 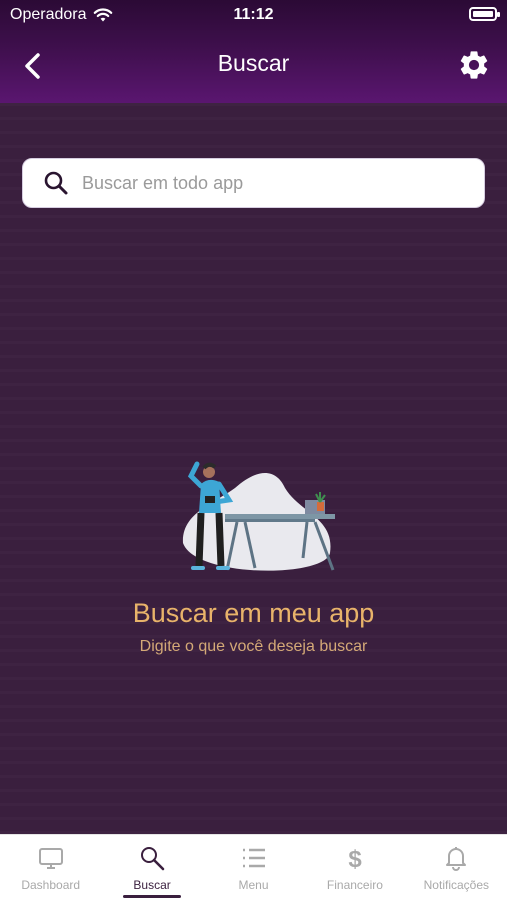 I want to click on settings-button, so click(x=474, y=65).